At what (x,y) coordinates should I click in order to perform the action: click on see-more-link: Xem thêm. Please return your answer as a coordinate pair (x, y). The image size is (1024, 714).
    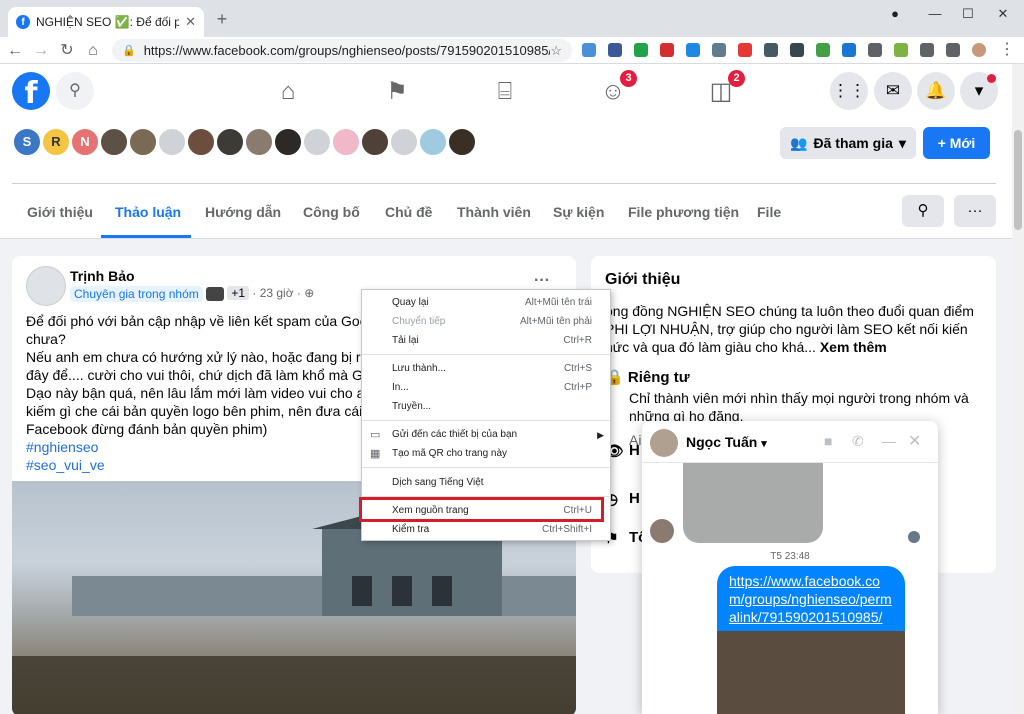
    Looking at the image, I should click on (853, 347).